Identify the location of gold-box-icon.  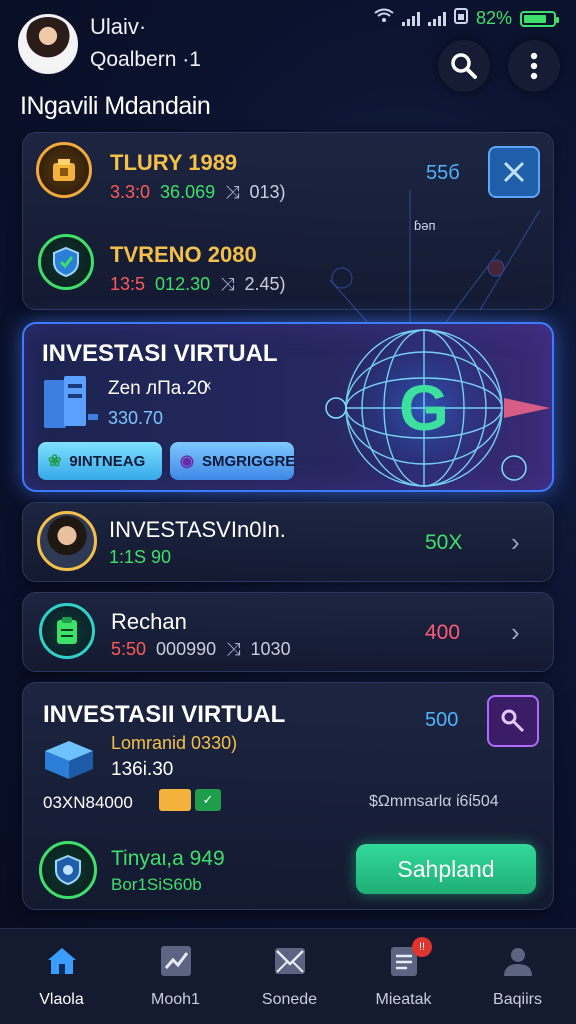
(64, 170).